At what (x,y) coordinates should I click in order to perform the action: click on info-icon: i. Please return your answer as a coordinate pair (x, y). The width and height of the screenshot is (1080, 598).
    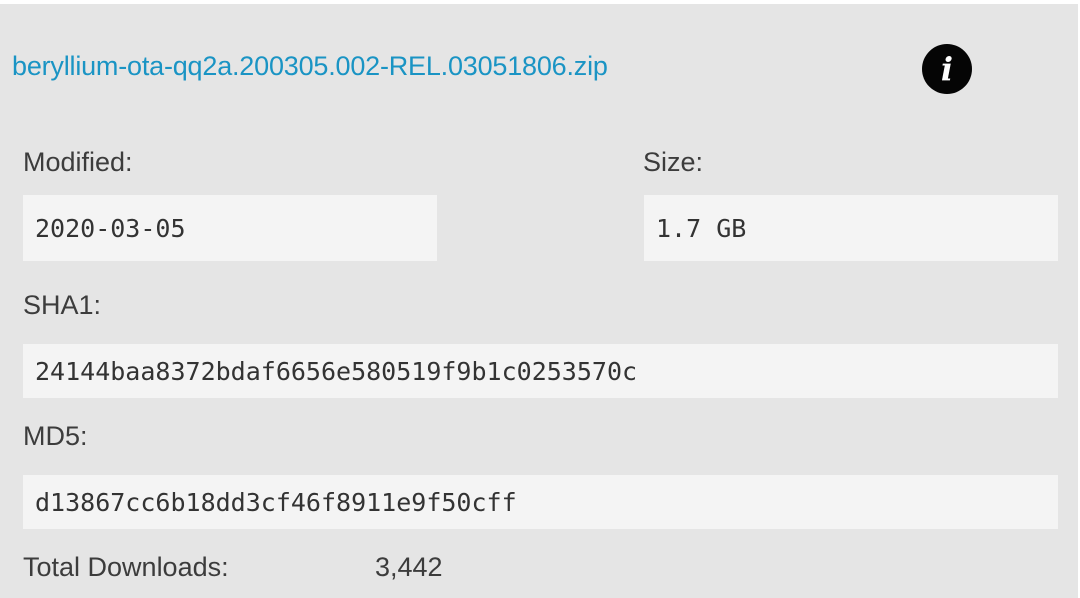
    Looking at the image, I should click on (947, 69).